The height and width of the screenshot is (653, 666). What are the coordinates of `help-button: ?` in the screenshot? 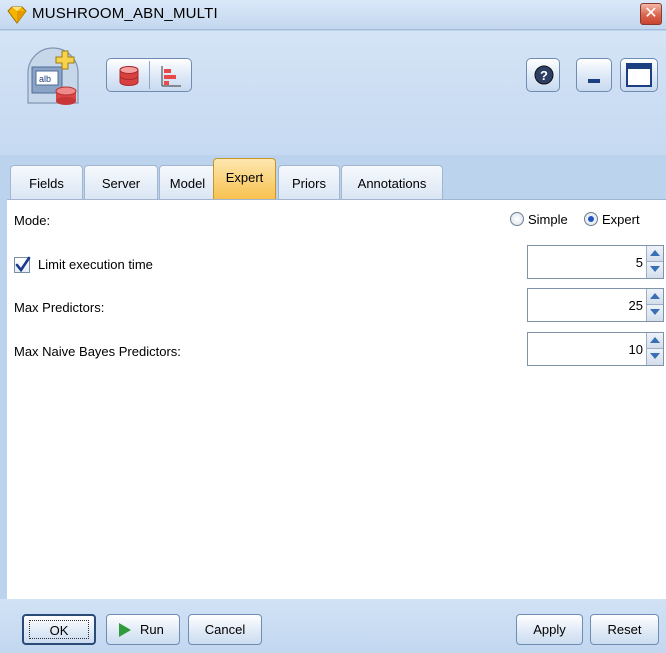 It's located at (543, 75).